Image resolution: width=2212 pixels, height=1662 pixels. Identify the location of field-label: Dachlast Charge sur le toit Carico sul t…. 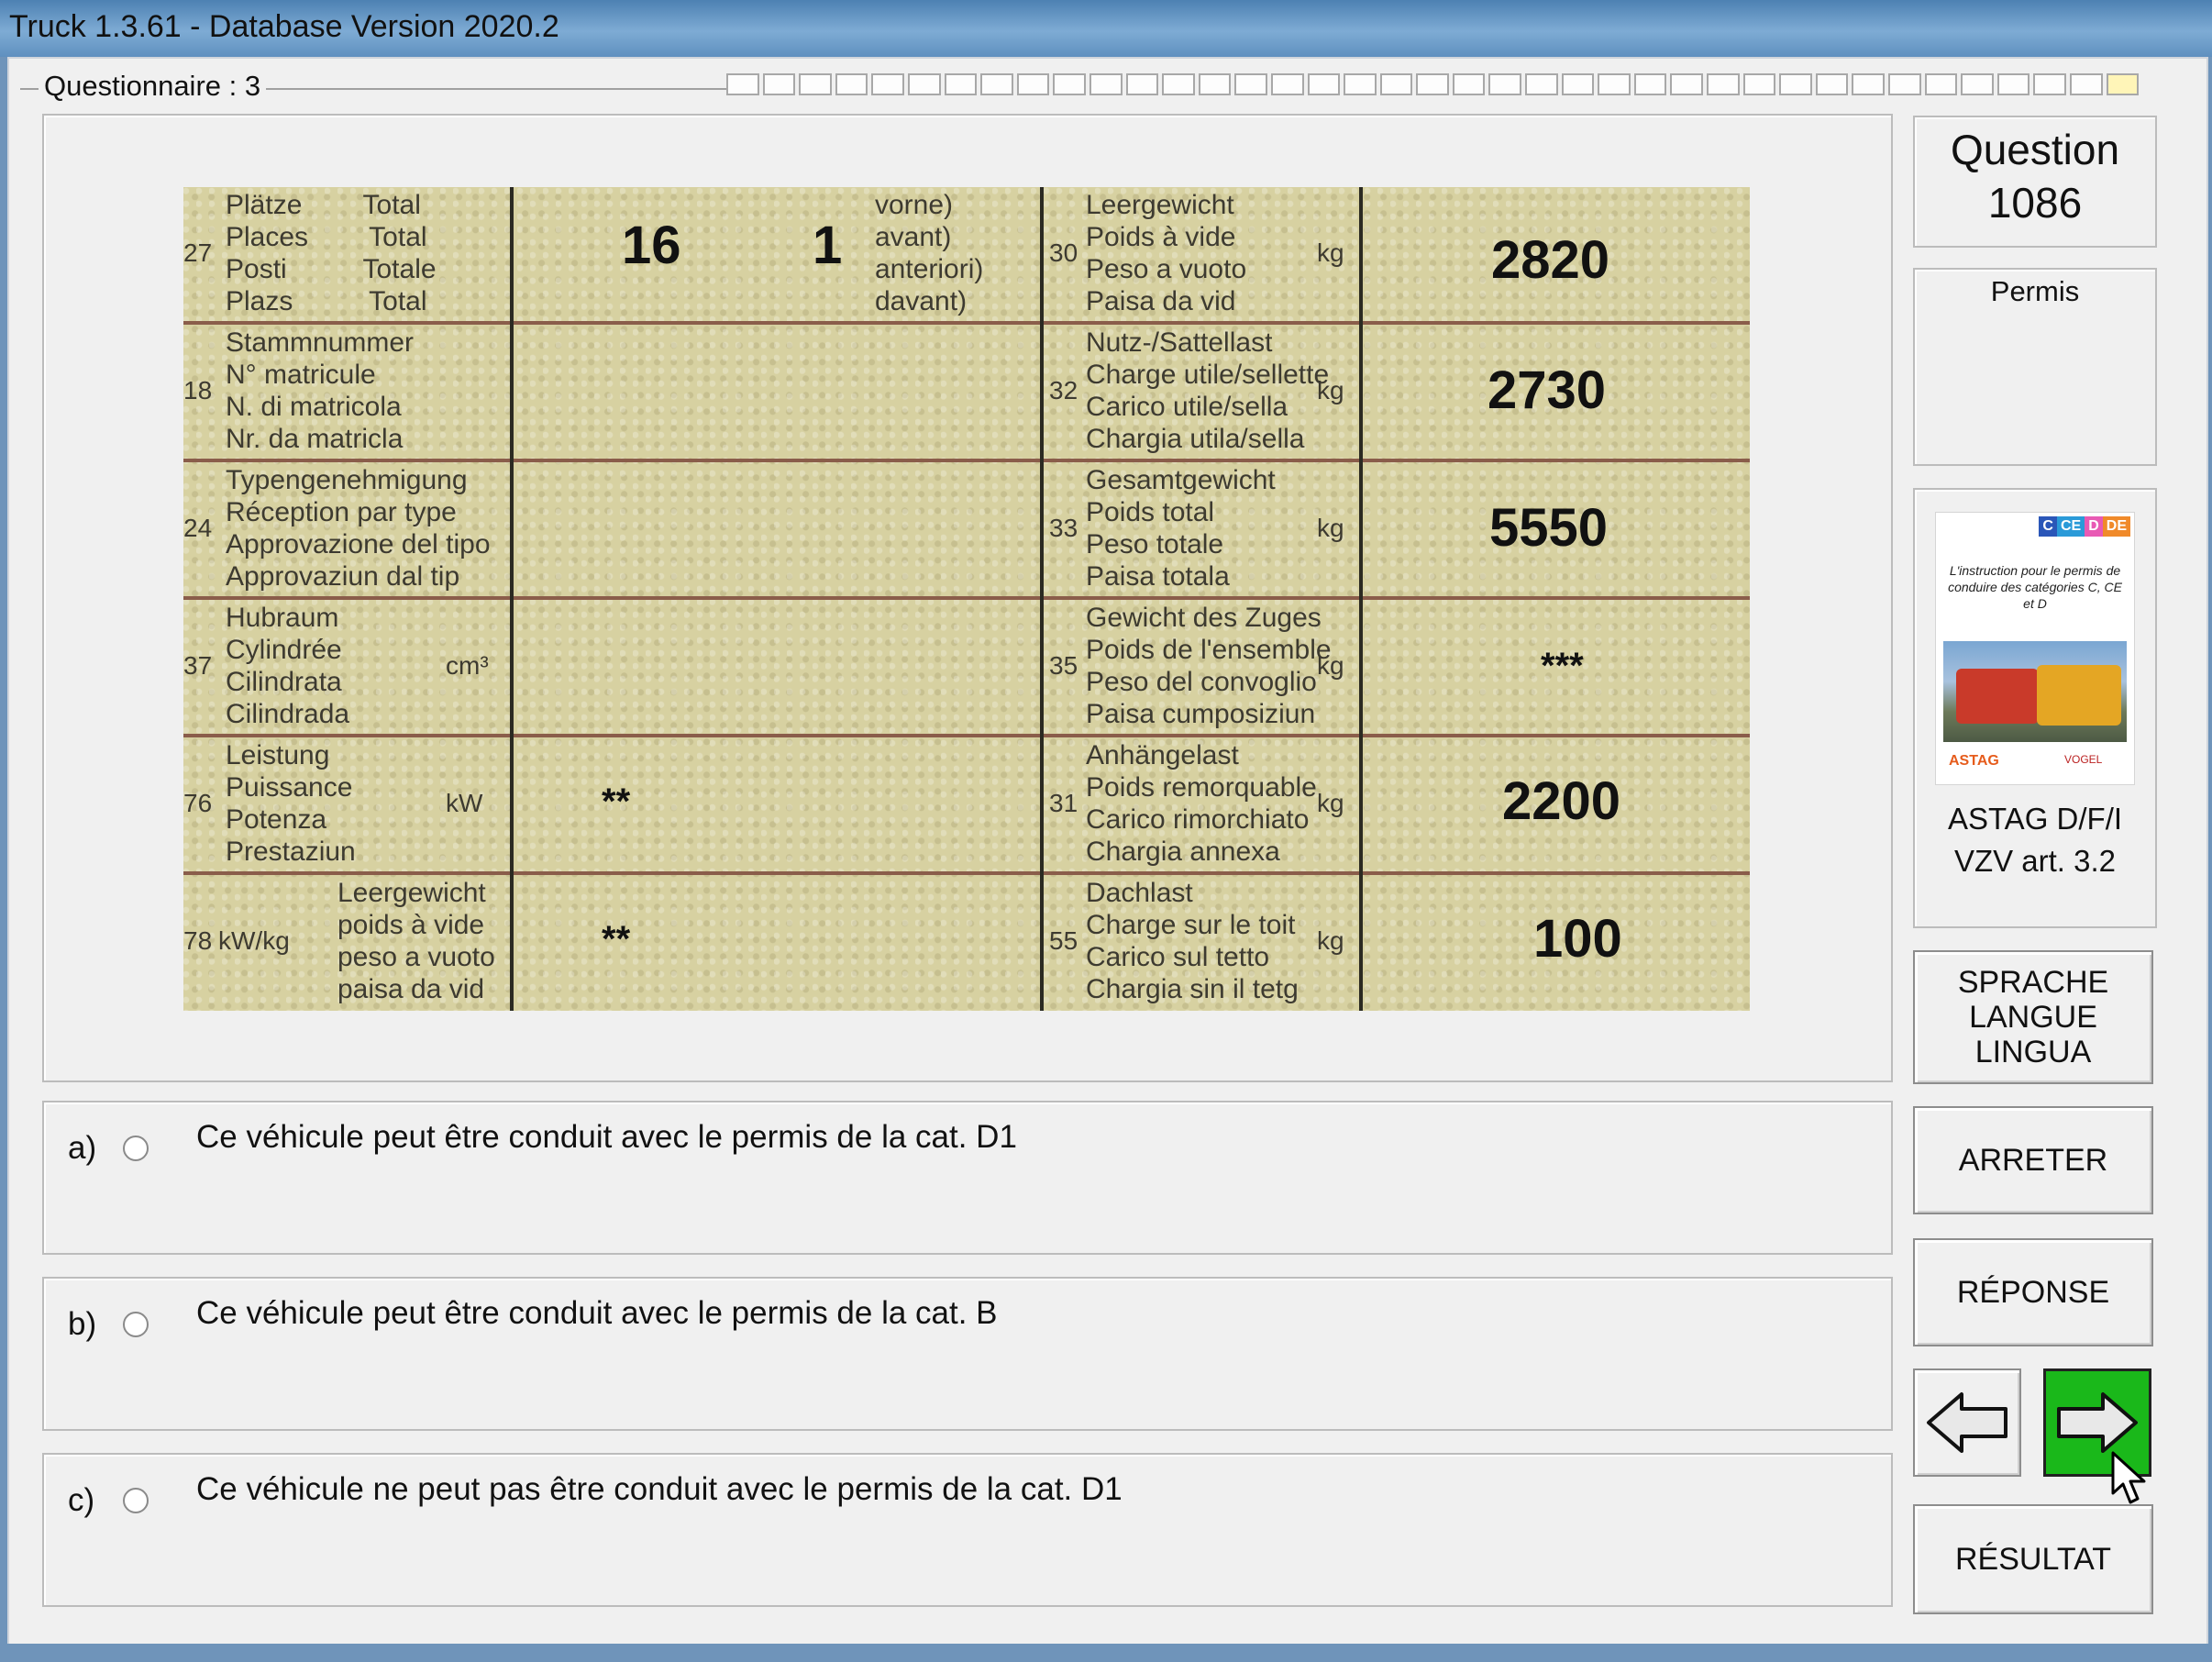
(1193, 941).